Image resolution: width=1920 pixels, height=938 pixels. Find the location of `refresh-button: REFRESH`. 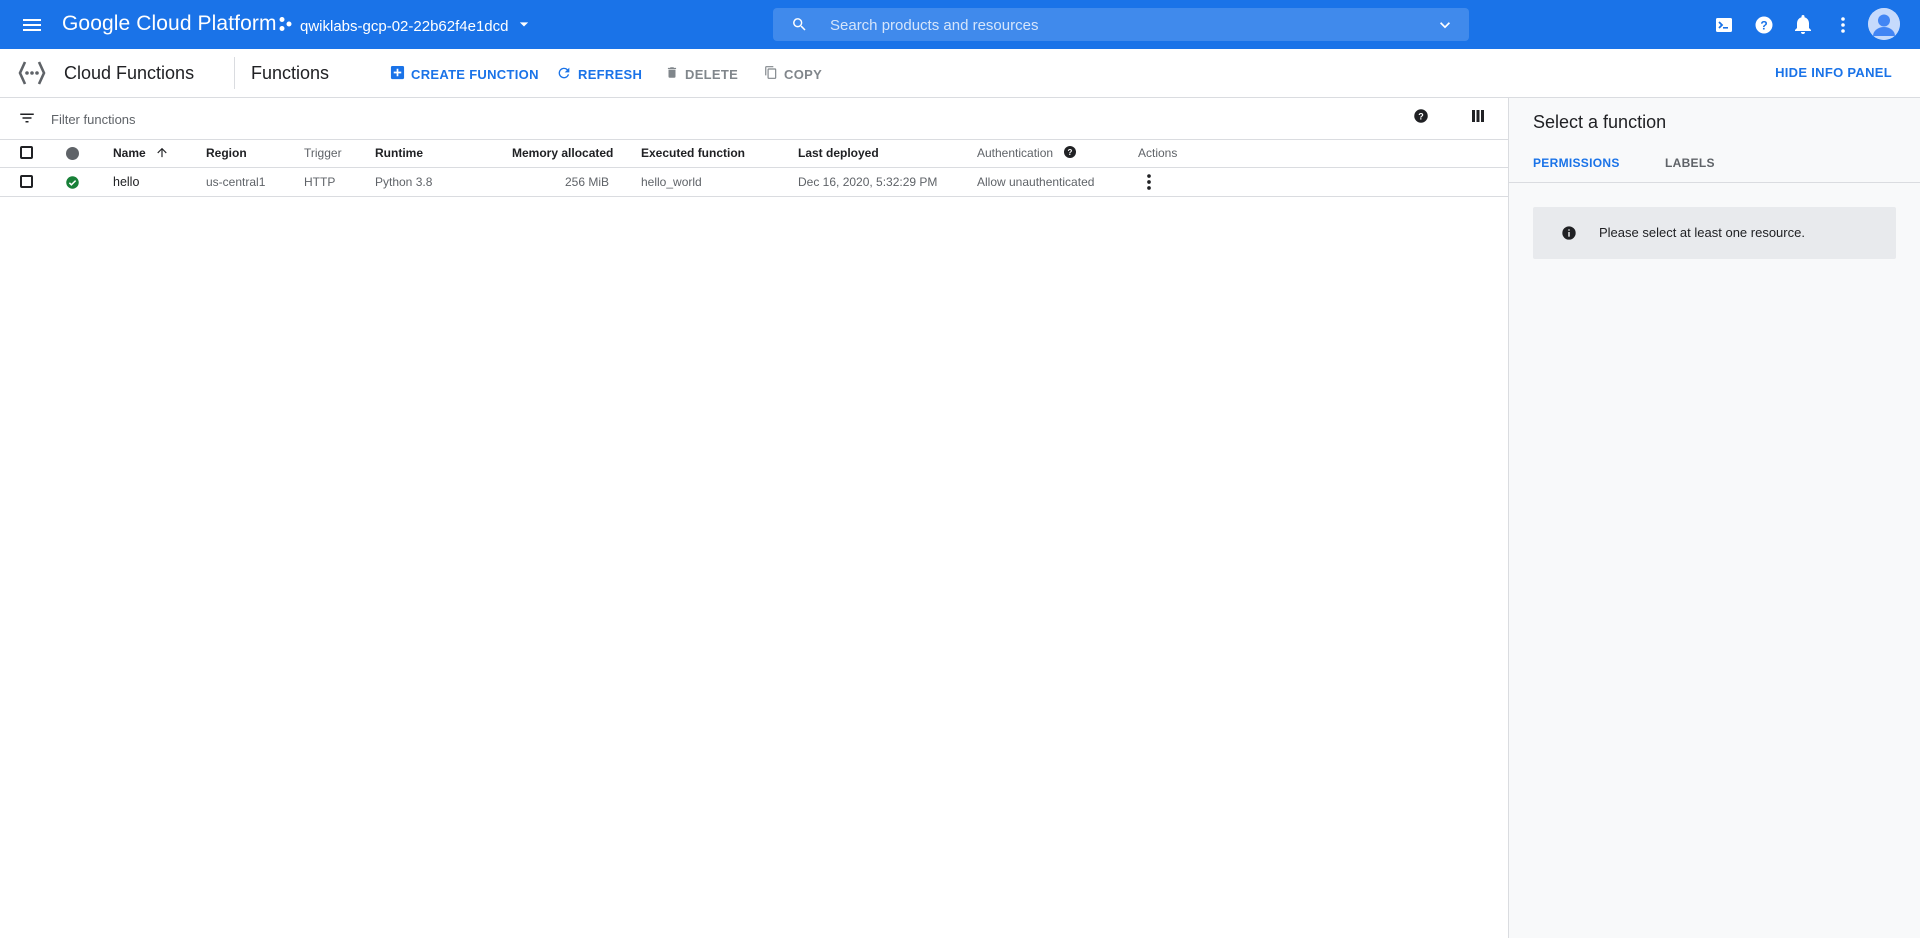

refresh-button: REFRESH is located at coordinates (599, 74).